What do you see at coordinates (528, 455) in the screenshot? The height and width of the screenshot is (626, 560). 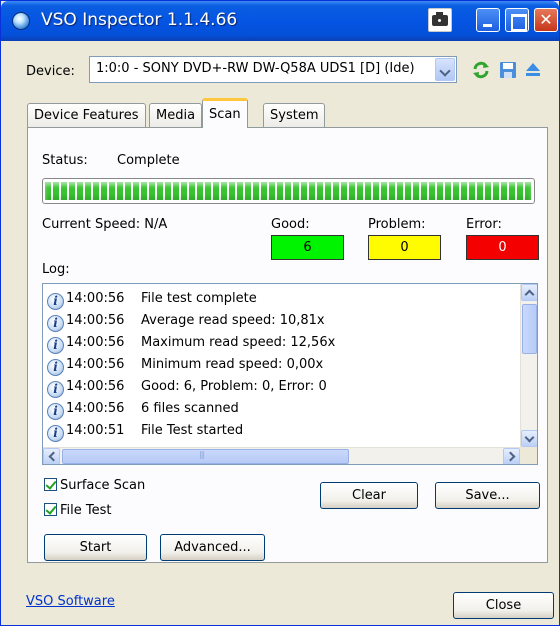 I see `scrollbar-corner` at bounding box center [528, 455].